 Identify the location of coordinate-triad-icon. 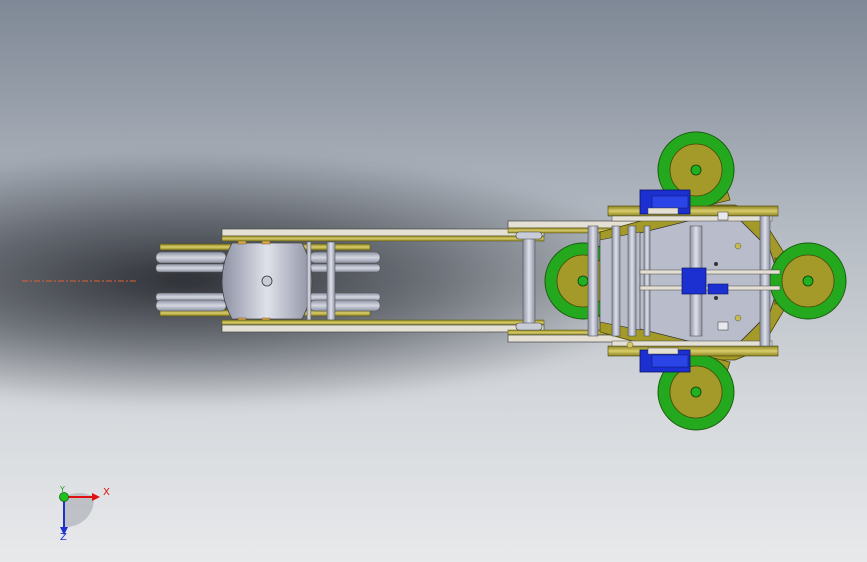
(79, 513).